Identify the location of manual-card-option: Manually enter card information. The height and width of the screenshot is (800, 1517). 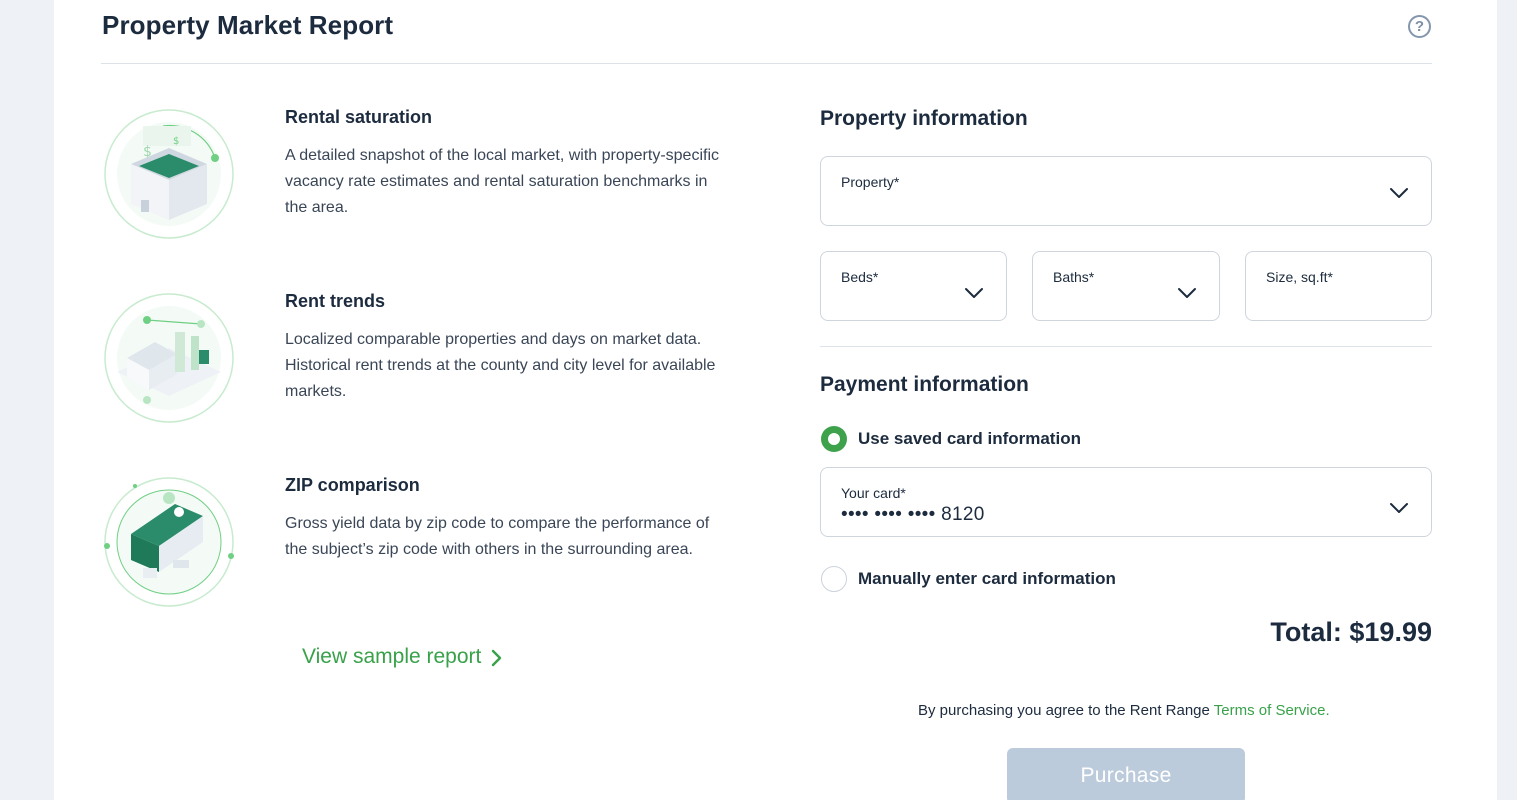
(968, 579).